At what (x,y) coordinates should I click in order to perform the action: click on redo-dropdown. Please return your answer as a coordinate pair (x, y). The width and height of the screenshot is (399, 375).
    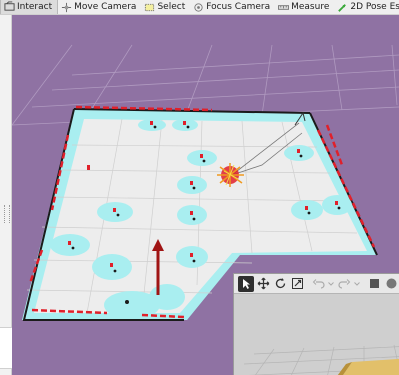
    Looking at the image, I should click on (357, 284).